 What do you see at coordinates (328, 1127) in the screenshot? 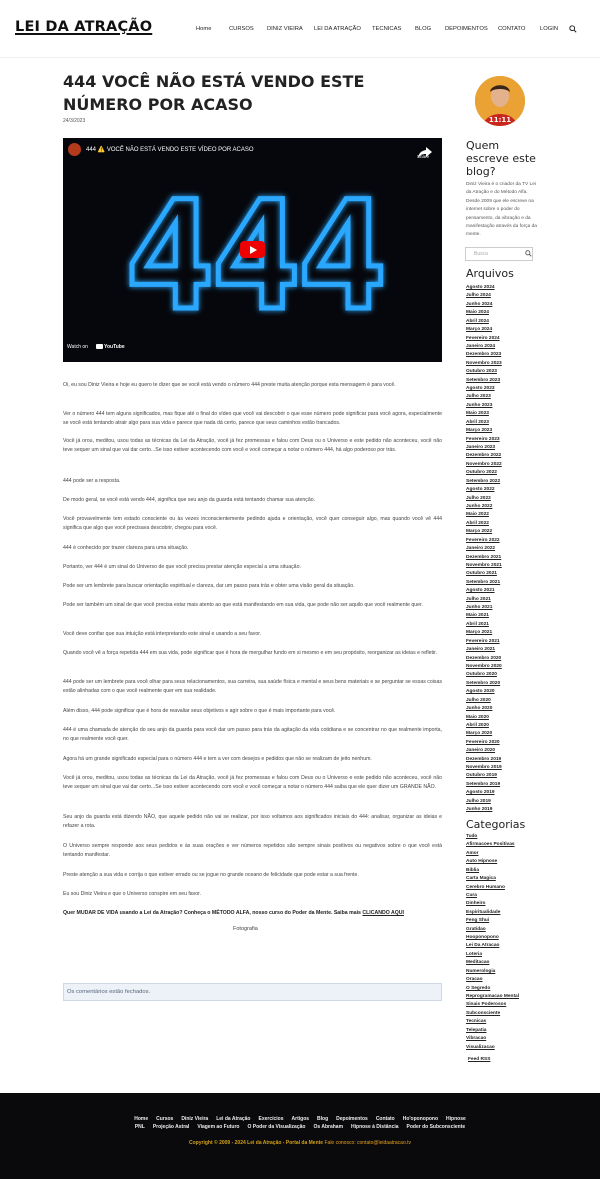
I see `footer-link: Os Abraham` at bounding box center [328, 1127].